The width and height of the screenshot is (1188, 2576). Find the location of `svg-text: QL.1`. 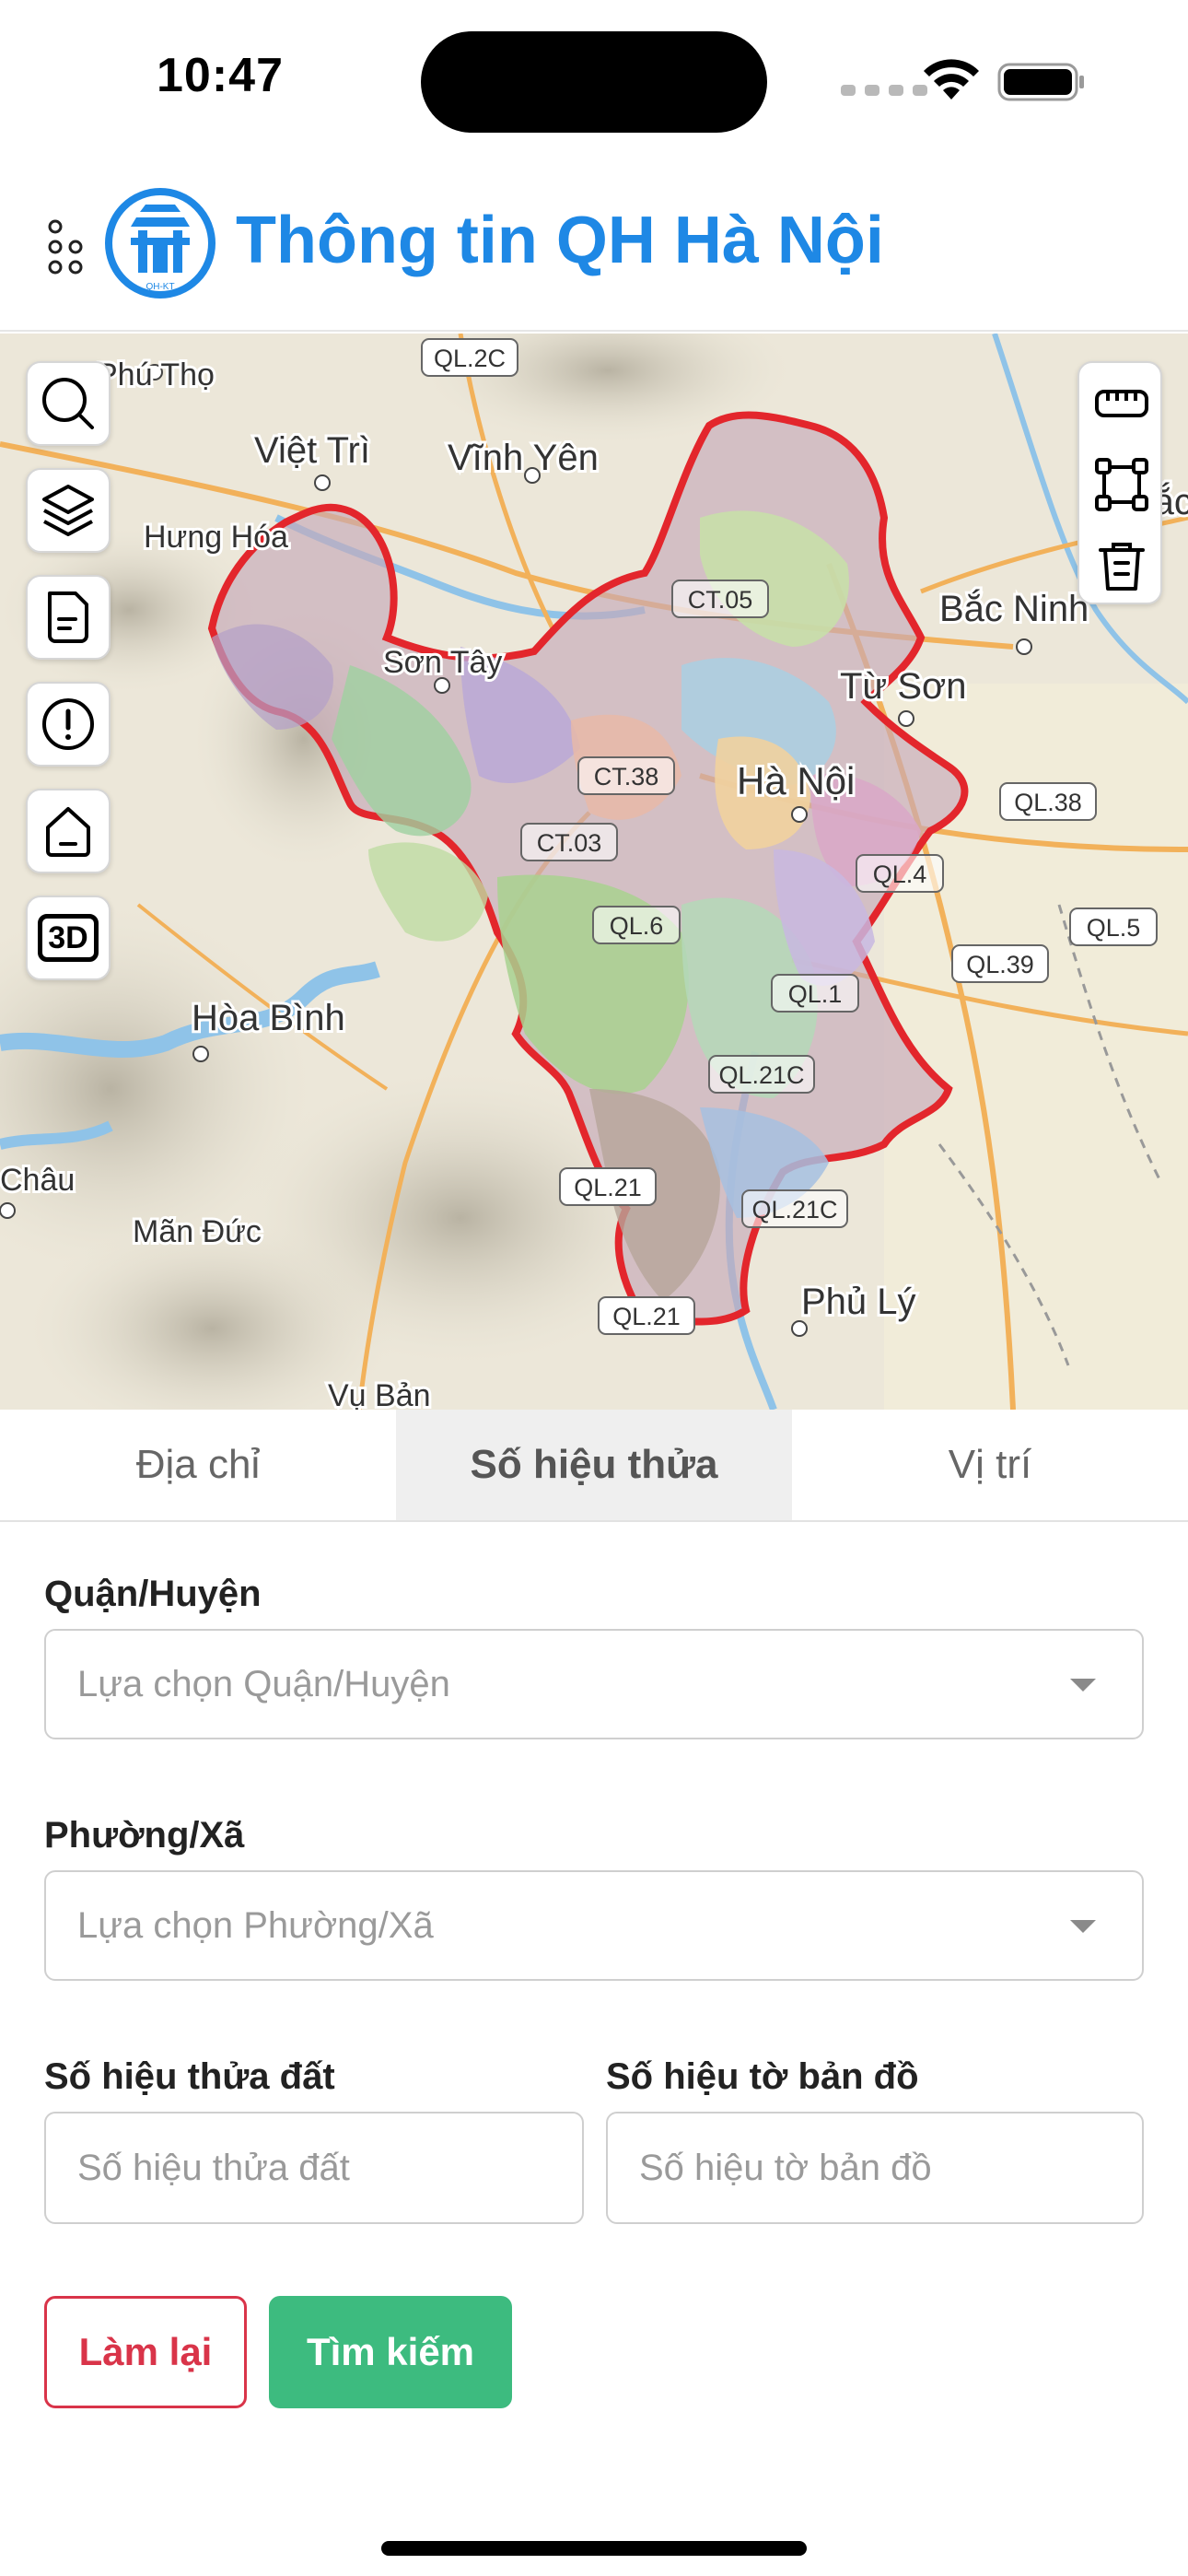

svg-text: QL.1 is located at coordinates (815, 994).